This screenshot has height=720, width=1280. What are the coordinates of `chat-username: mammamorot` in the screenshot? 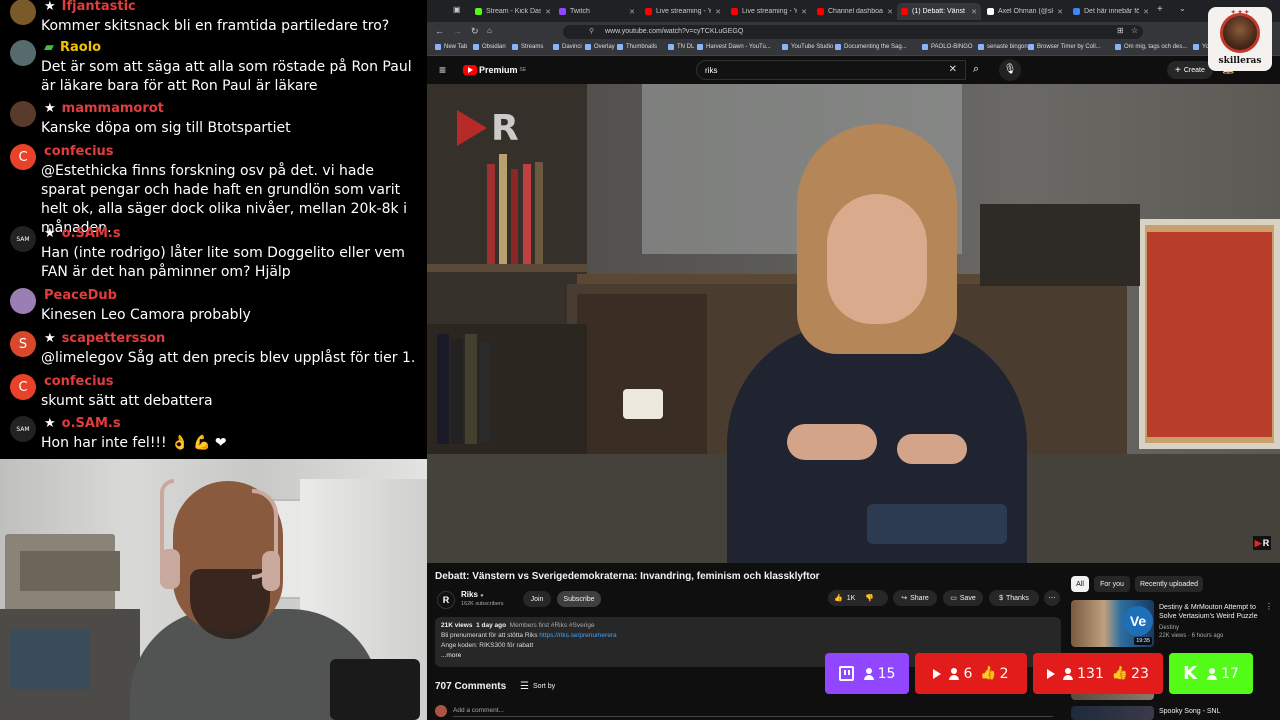 It's located at (113, 108).